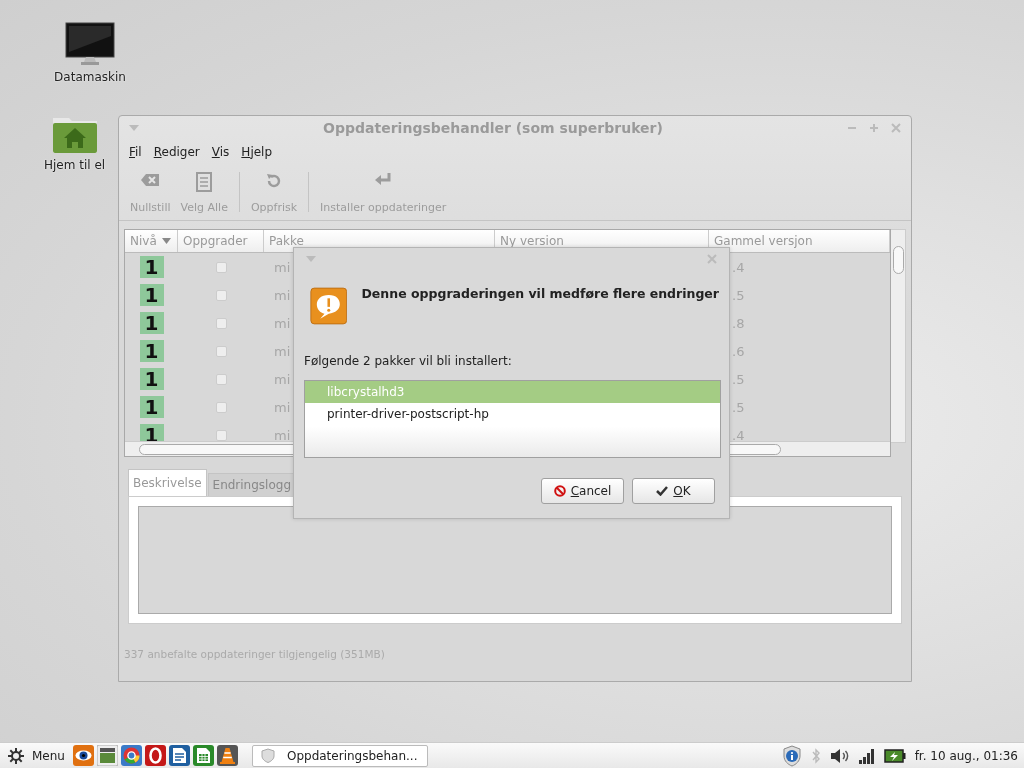 This screenshot has width=1024, height=768. Describe the element at coordinates (559, 491) in the screenshot. I see `cancel-icon` at that location.